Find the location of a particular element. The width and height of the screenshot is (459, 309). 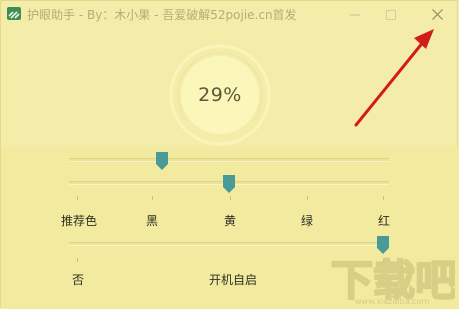

gauge-percent: 29% is located at coordinates (220, 95).